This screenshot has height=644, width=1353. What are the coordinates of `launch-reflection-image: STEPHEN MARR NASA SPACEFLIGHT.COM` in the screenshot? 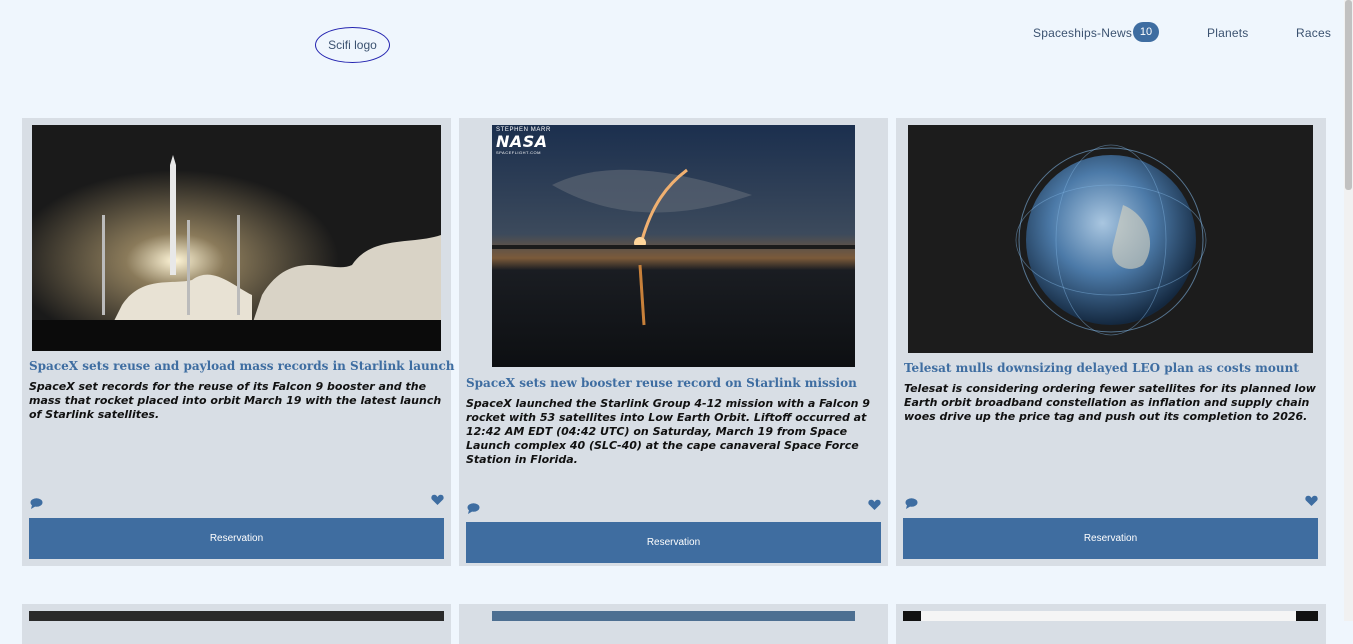 It's located at (673, 246).